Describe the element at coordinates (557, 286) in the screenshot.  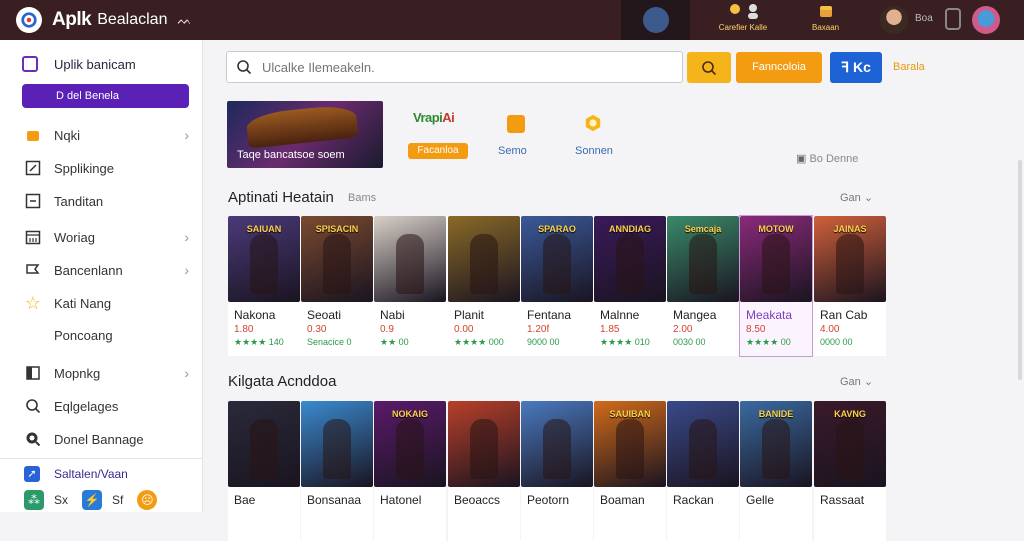
I see `game-card: SPARAO Fentana 1.20f 9000 00` at that location.